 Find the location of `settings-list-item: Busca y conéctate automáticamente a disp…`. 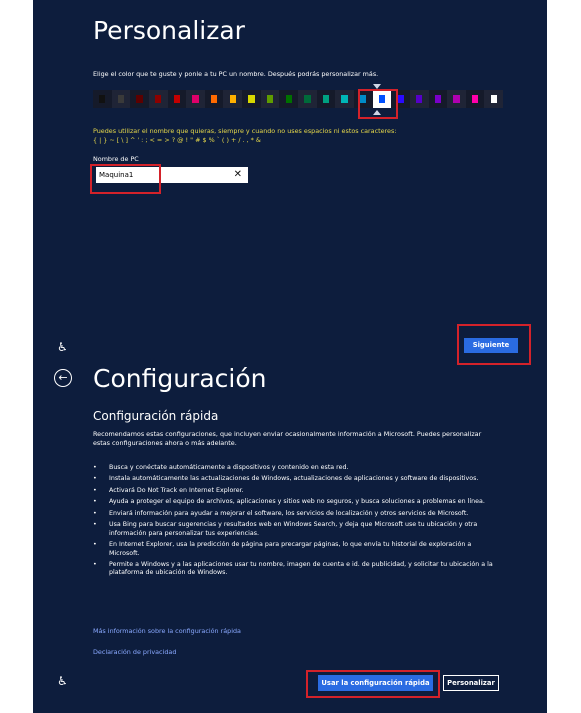

settings-list-item: Busca y conéctate automáticamente a disp… is located at coordinates (298, 468).